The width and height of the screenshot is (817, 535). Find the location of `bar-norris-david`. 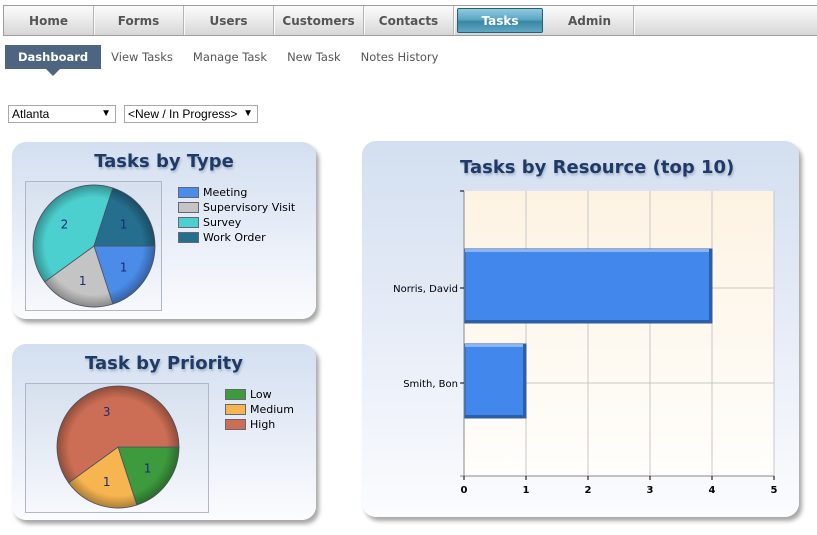

bar-norris-david is located at coordinates (588, 286).